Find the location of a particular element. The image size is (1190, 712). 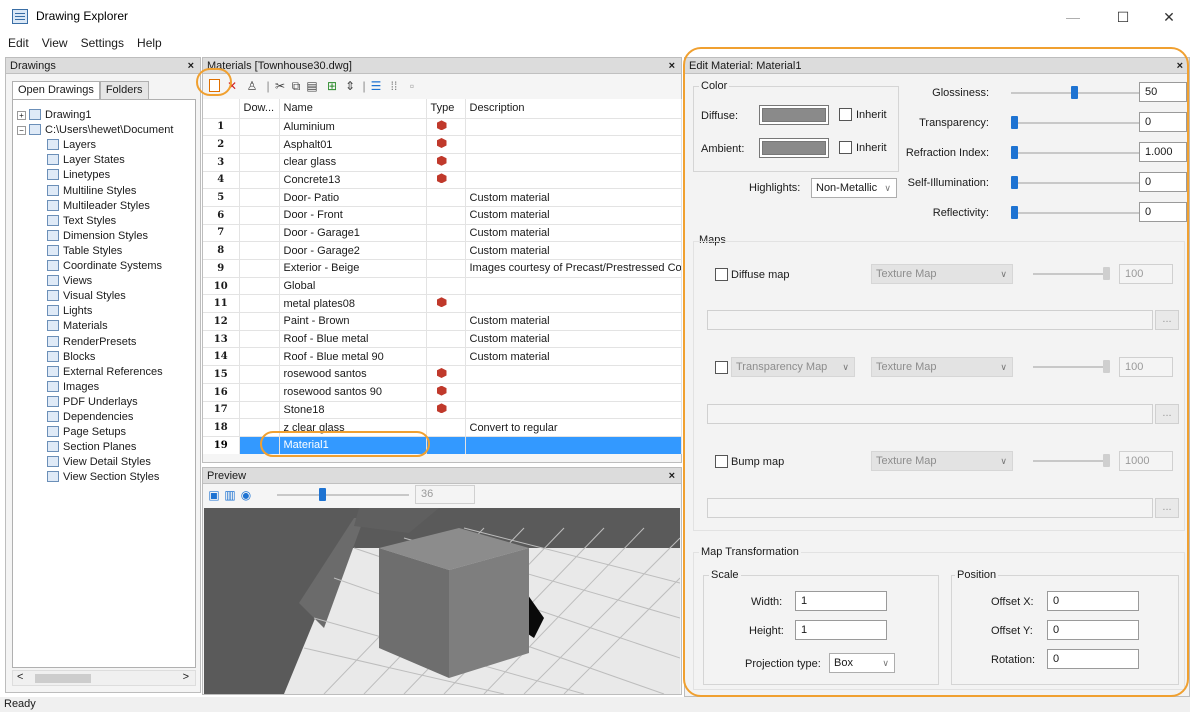

tree-item: Visual Styles is located at coordinates (86, 296).